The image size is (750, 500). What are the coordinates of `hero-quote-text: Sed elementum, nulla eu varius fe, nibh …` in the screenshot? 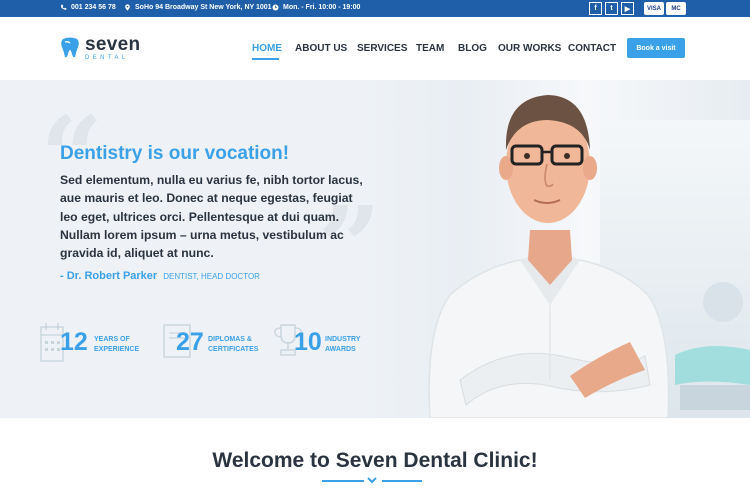 It's located at (211, 217).